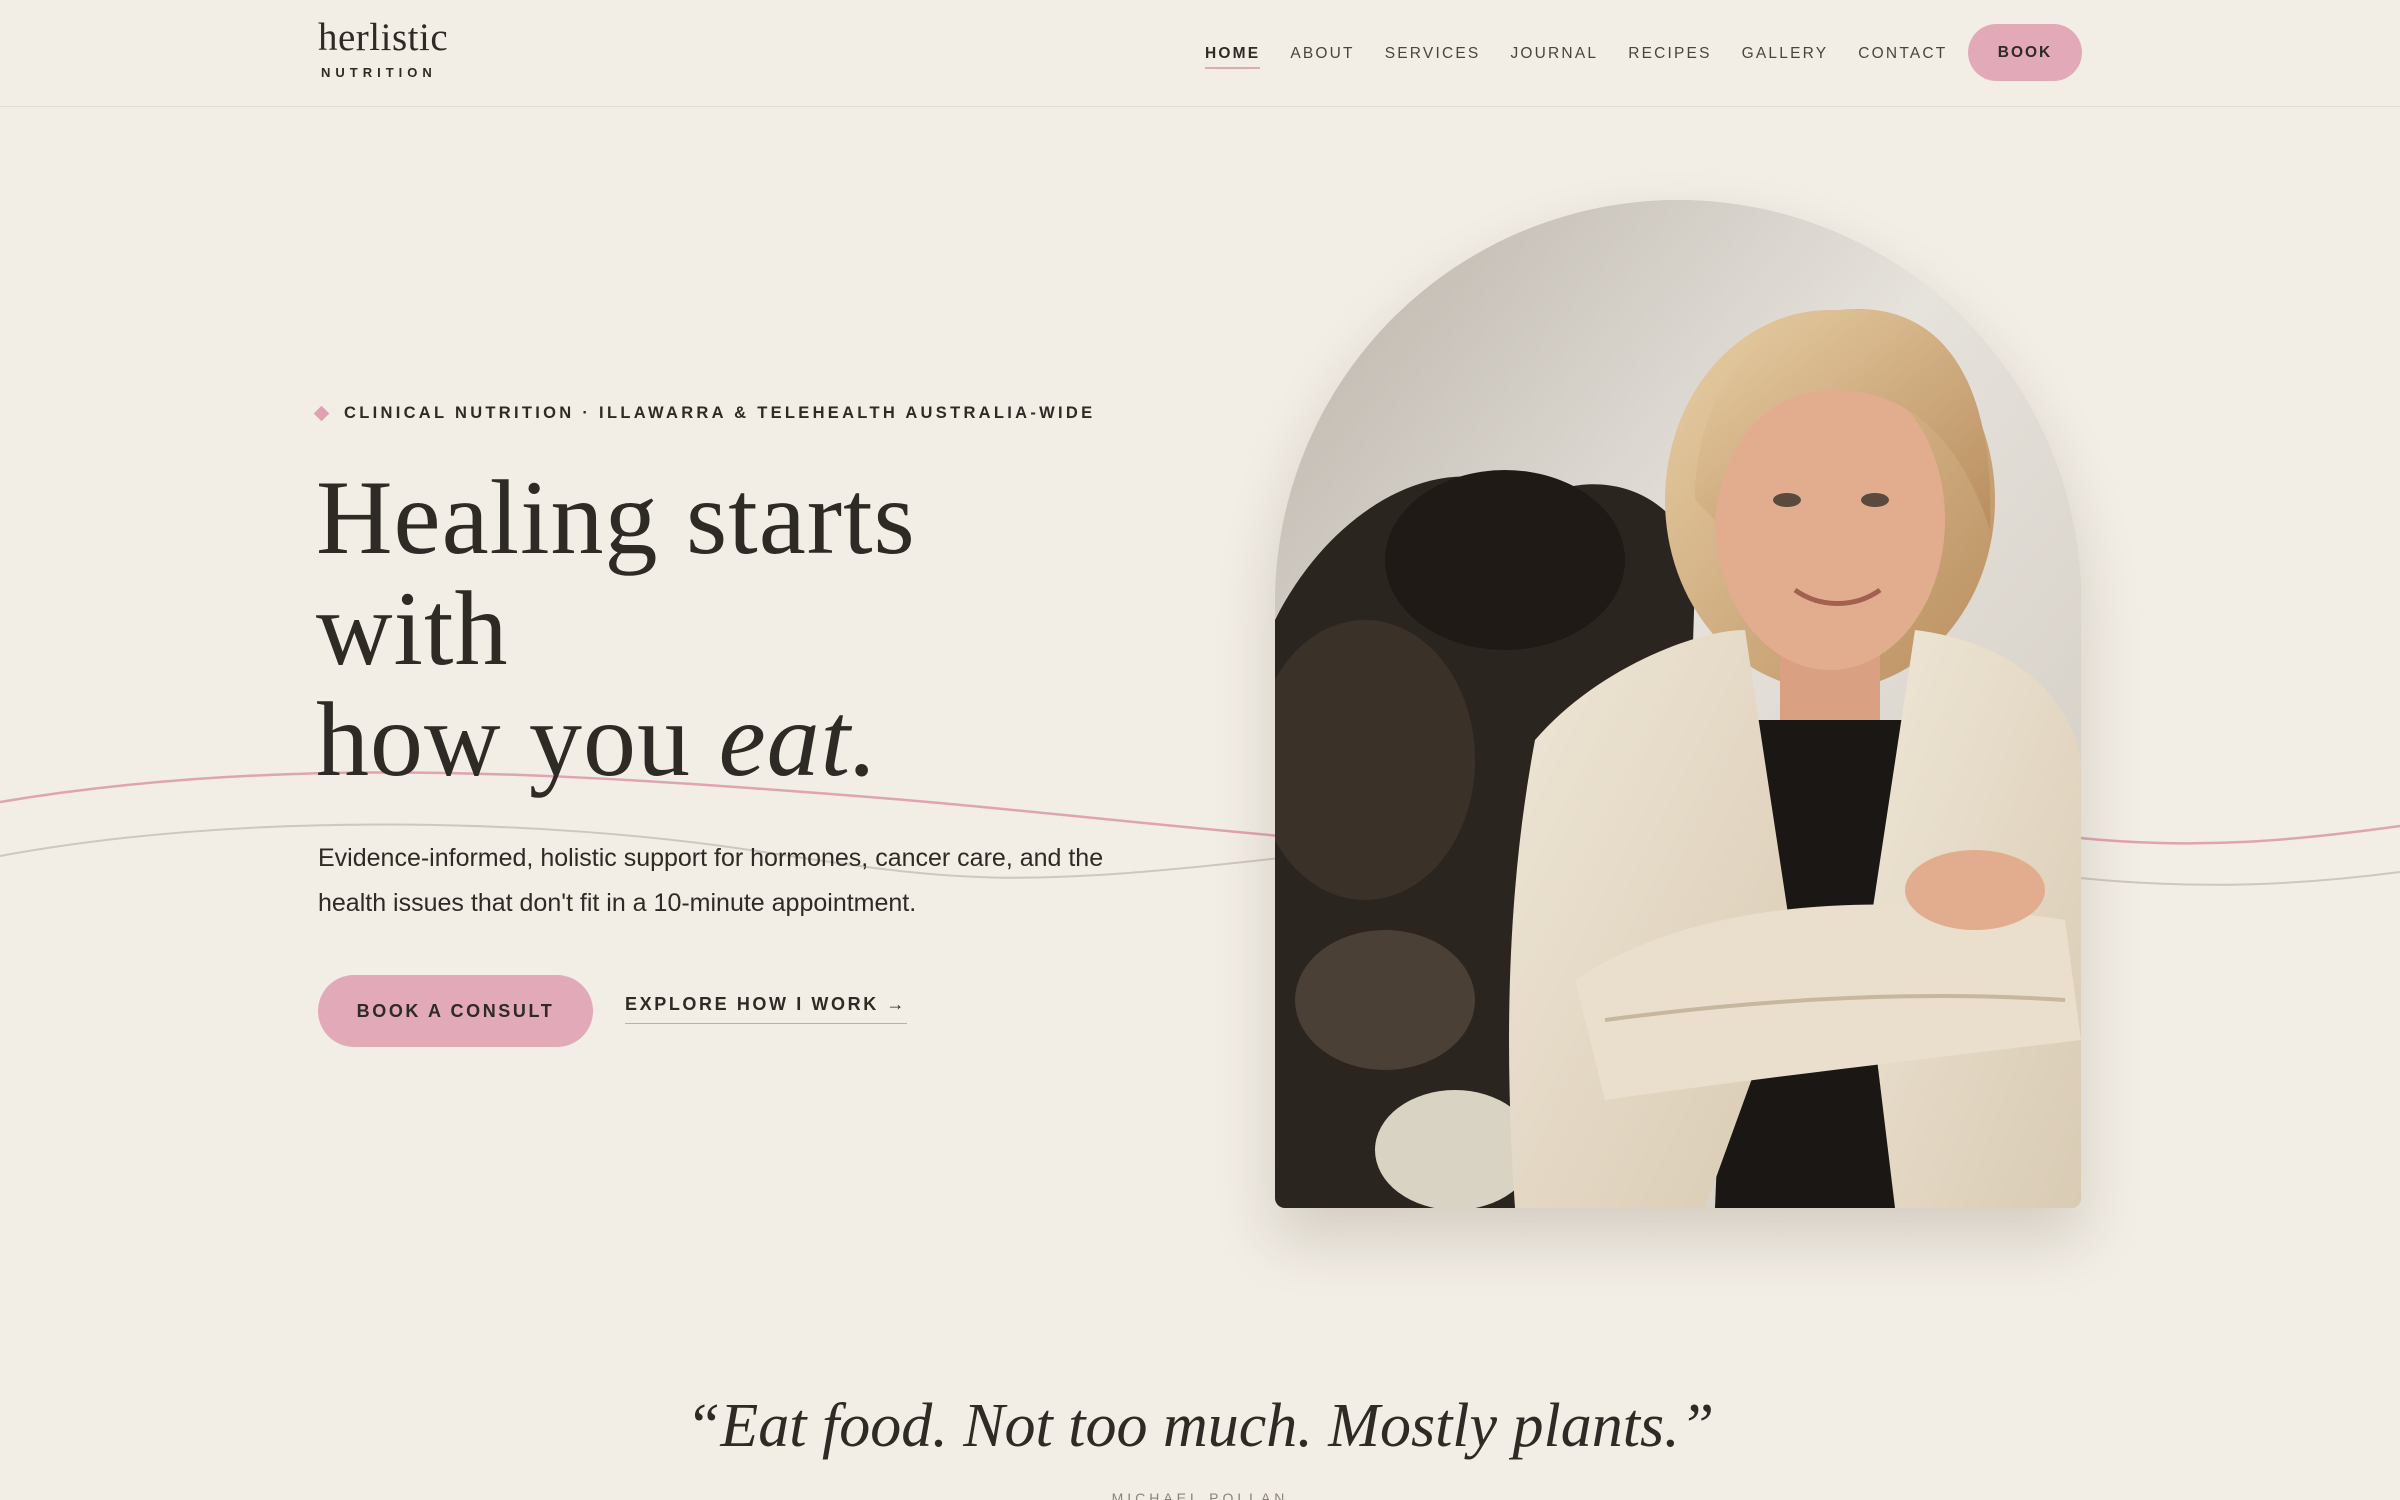  What do you see at coordinates (798, 739) in the screenshot?
I see `headline-accent-word: eat.` at bounding box center [798, 739].